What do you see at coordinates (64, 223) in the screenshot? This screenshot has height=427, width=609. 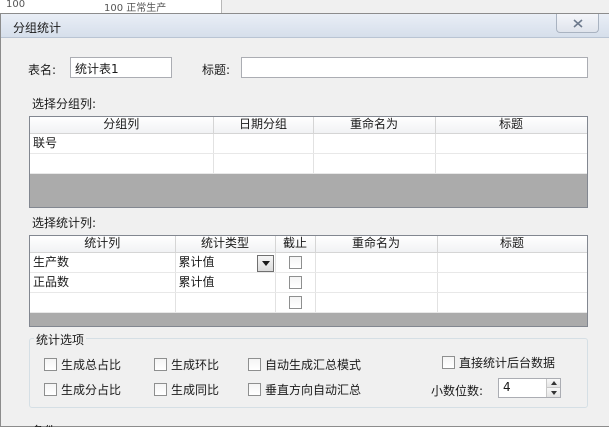 I see `stat-section-label: 选择统计列:` at bounding box center [64, 223].